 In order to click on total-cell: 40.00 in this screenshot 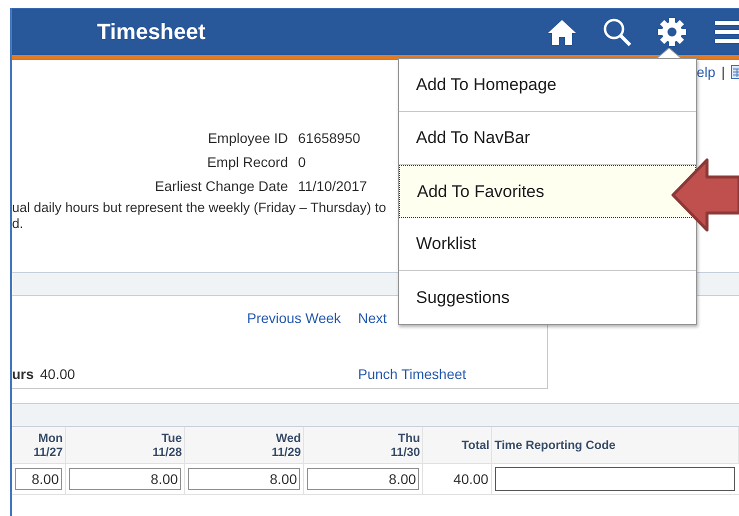, I will do `click(457, 479)`.